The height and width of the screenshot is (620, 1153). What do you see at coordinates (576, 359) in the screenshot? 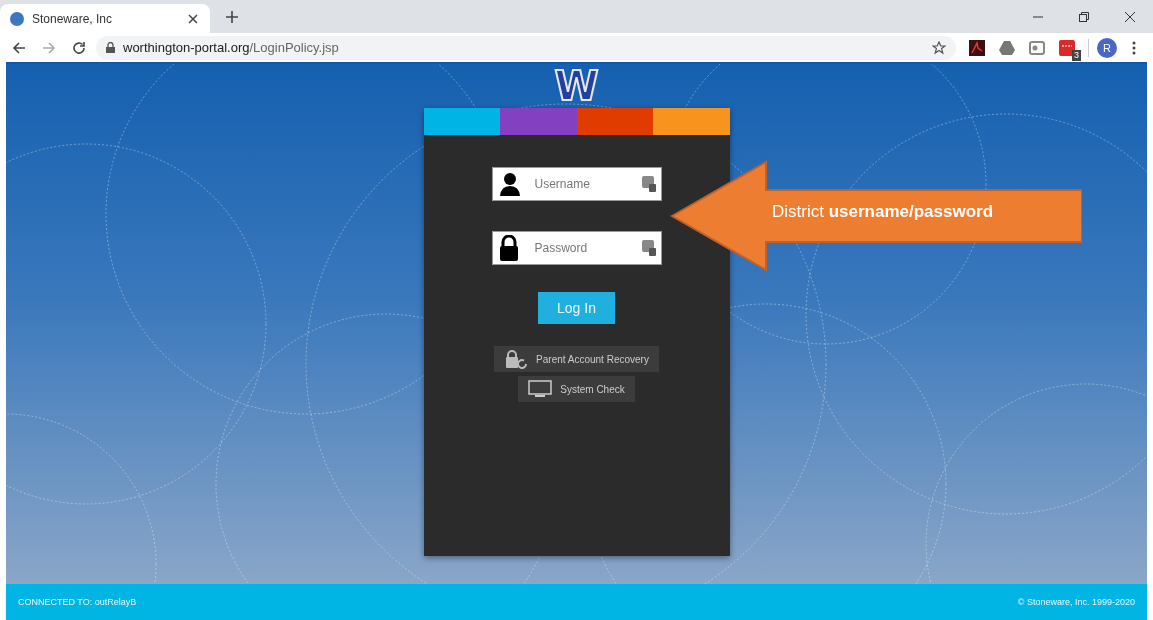
I see `account-recovery-link: Parent Account Recovery` at bounding box center [576, 359].